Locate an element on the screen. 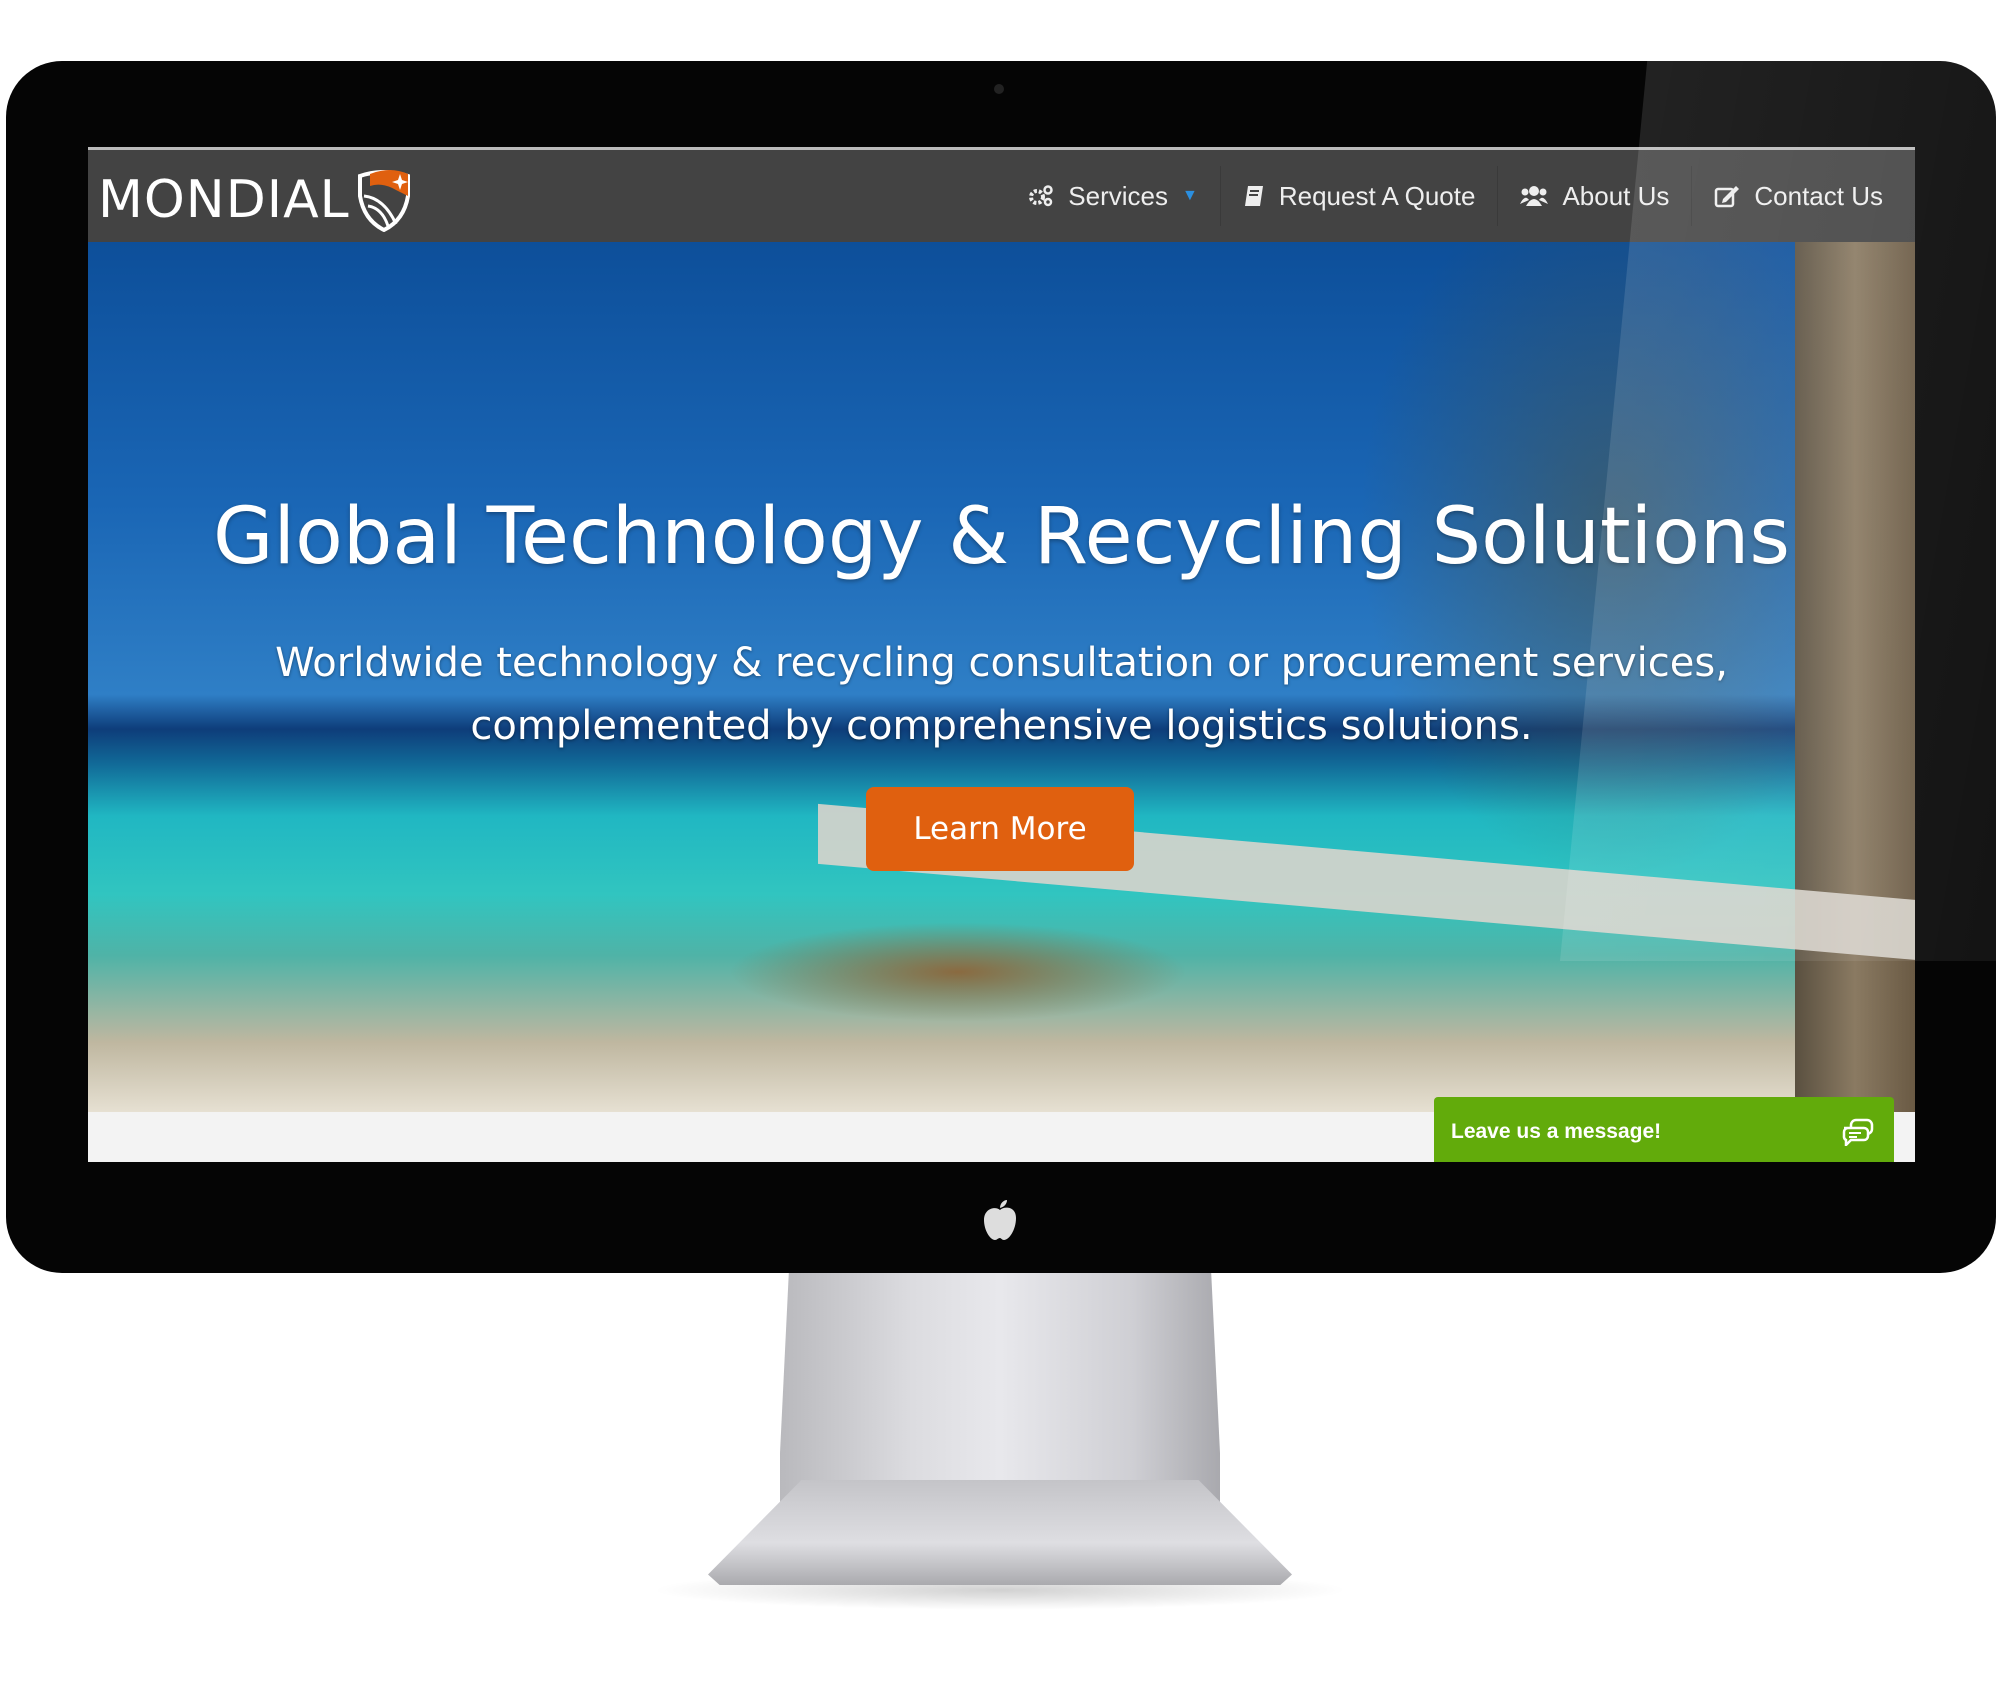 Image resolution: width=2000 pixels, height=1698 pixels. users-icon is located at coordinates (1534, 196).